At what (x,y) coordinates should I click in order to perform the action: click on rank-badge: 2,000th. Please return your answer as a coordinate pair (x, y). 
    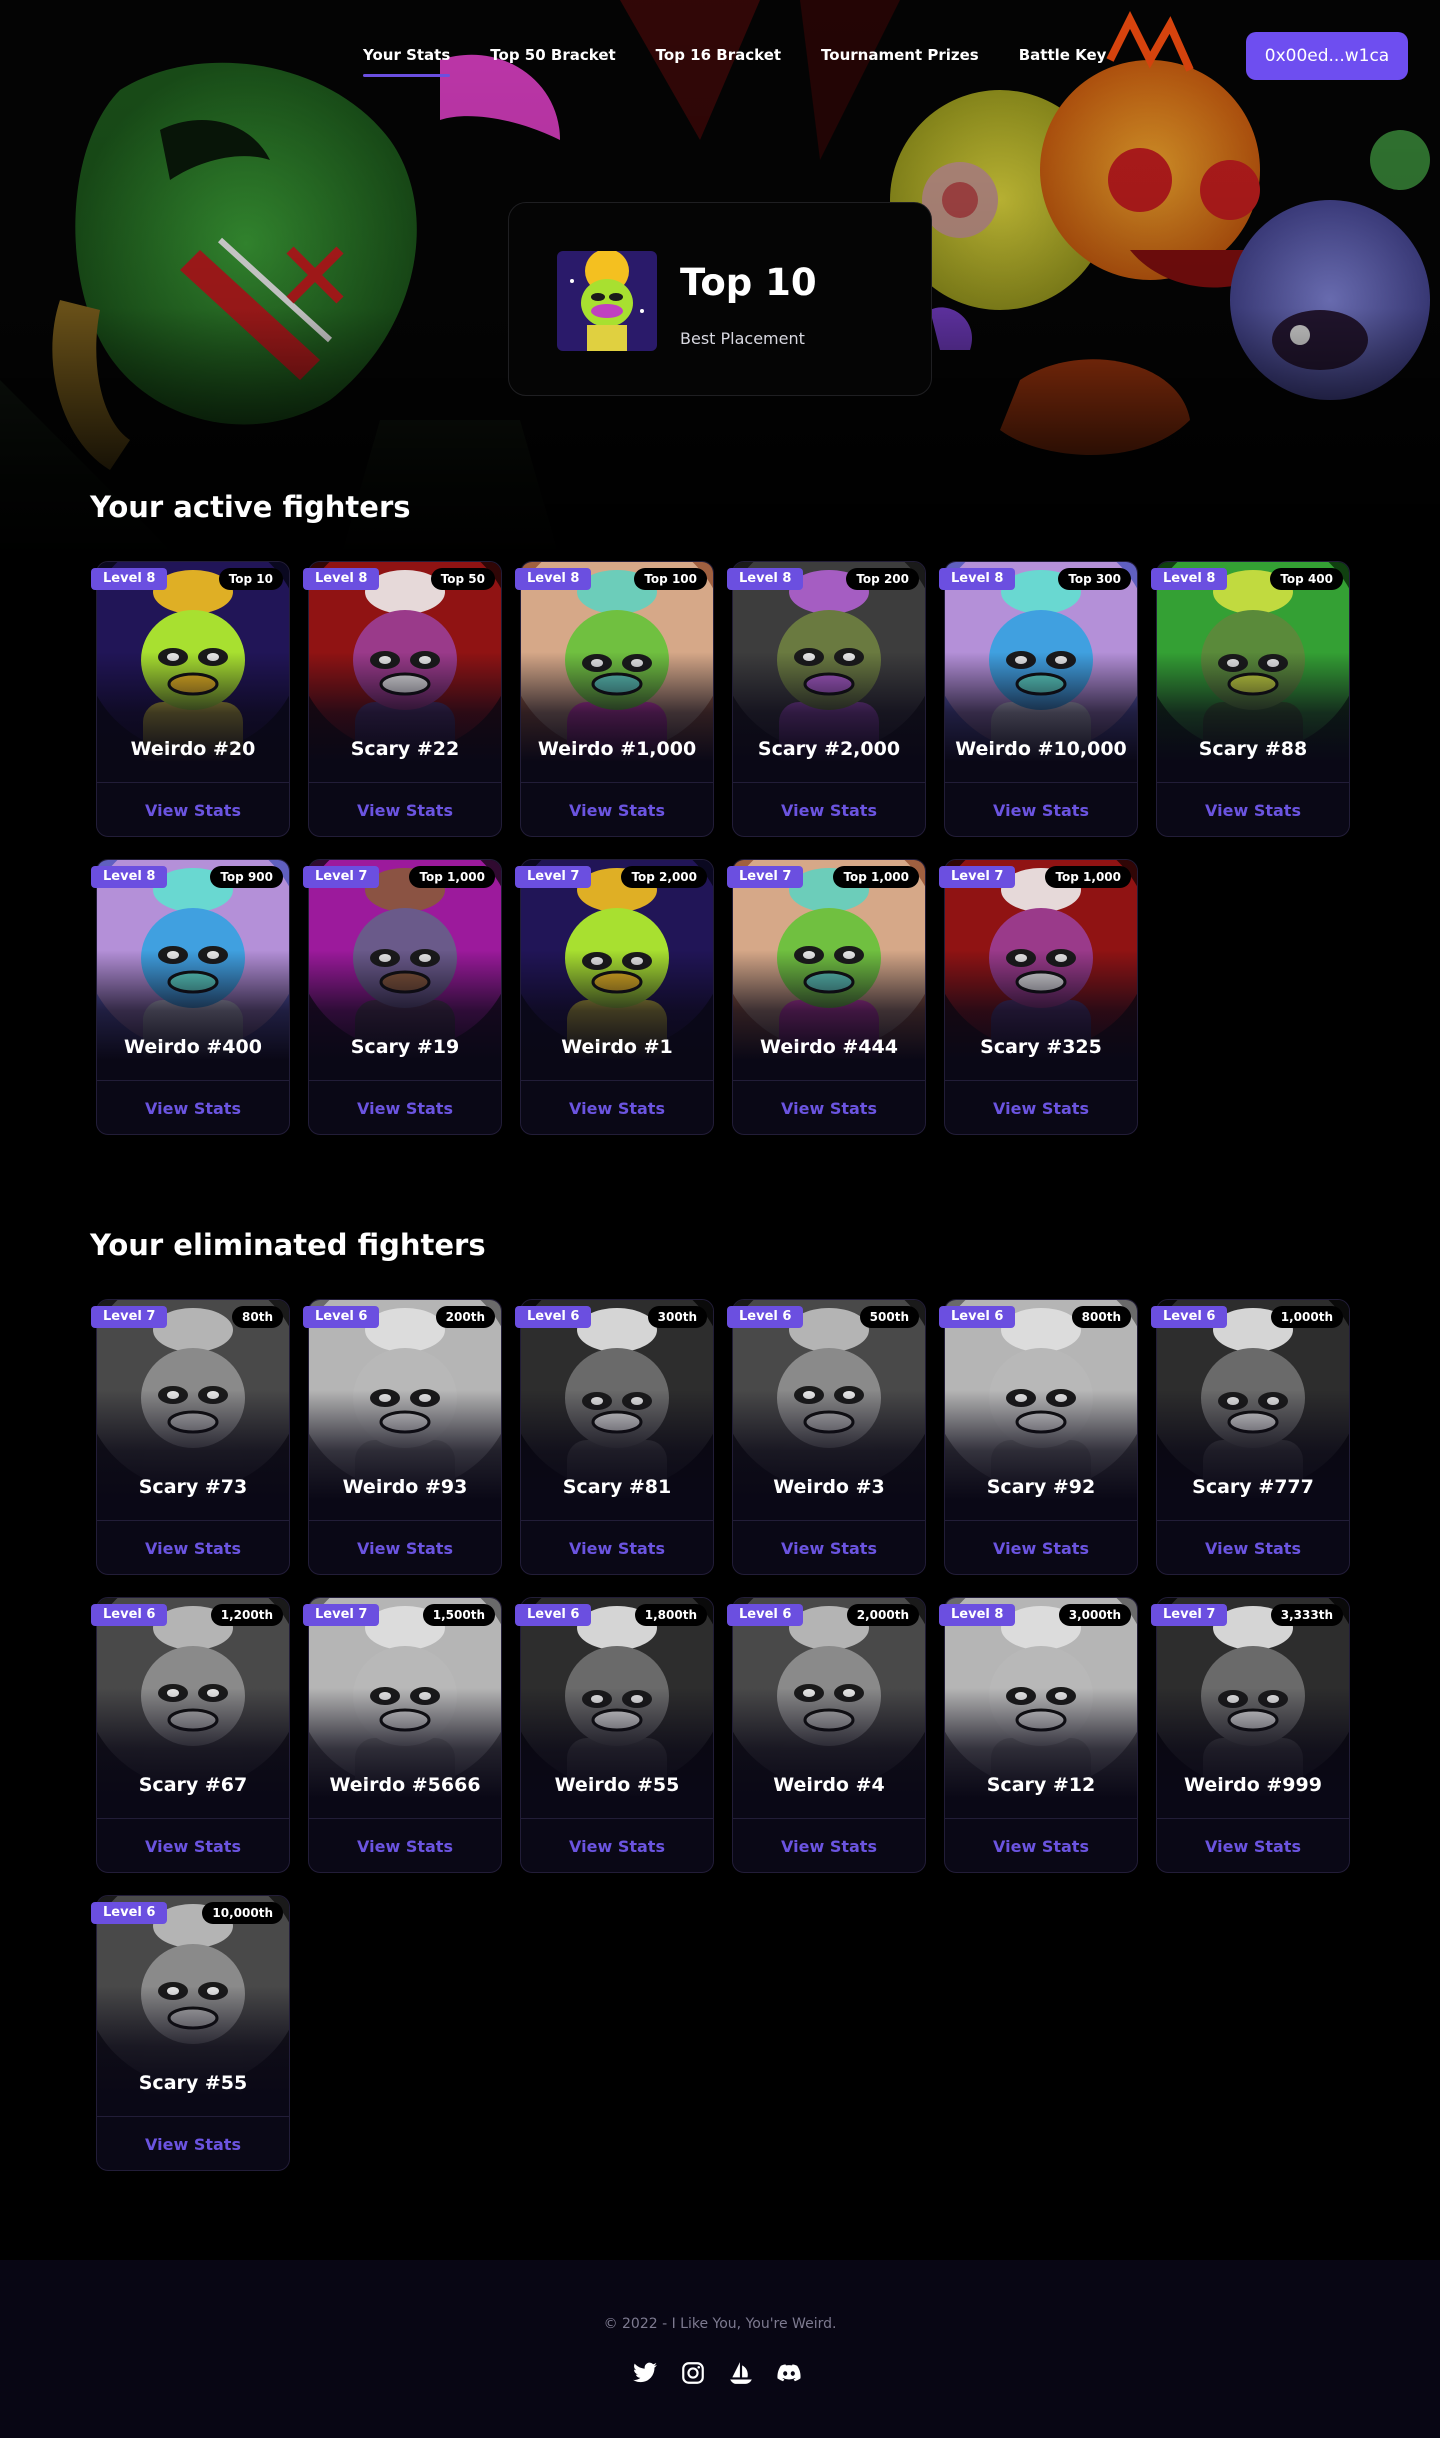
    Looking at the image, I should click on (882, 1615).